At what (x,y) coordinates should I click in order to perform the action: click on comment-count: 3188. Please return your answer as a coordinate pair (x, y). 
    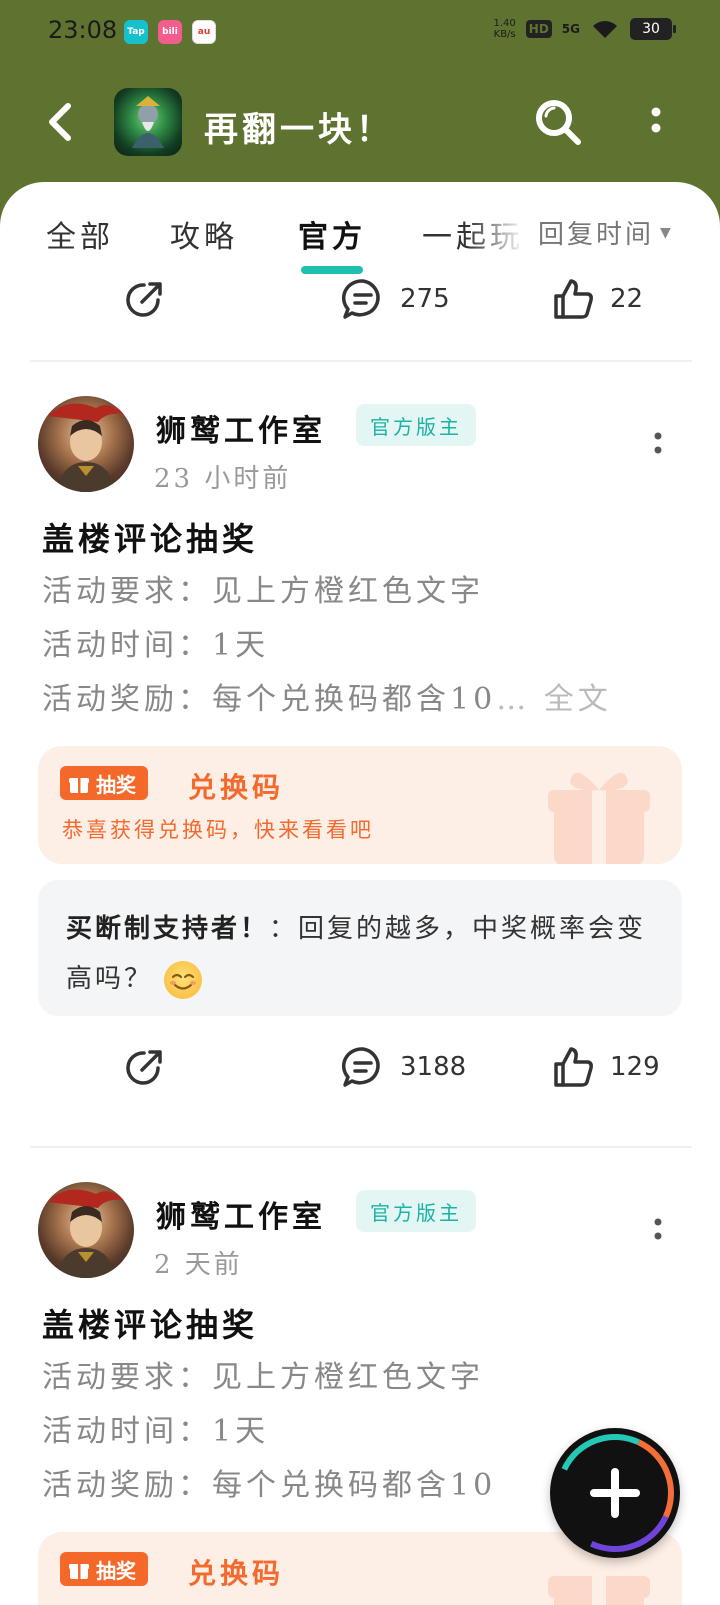
    Looking at the image, I should click on (433, 1067).